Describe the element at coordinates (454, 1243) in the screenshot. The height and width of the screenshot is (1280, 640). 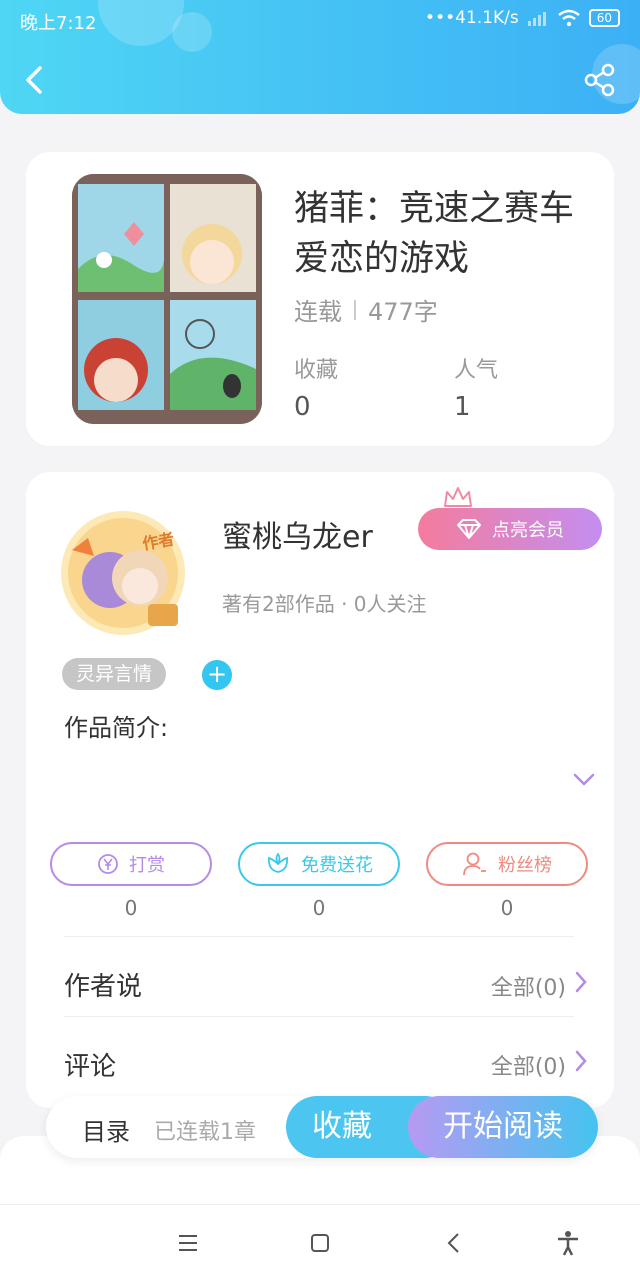
I see `back-nav-icon` at that location.